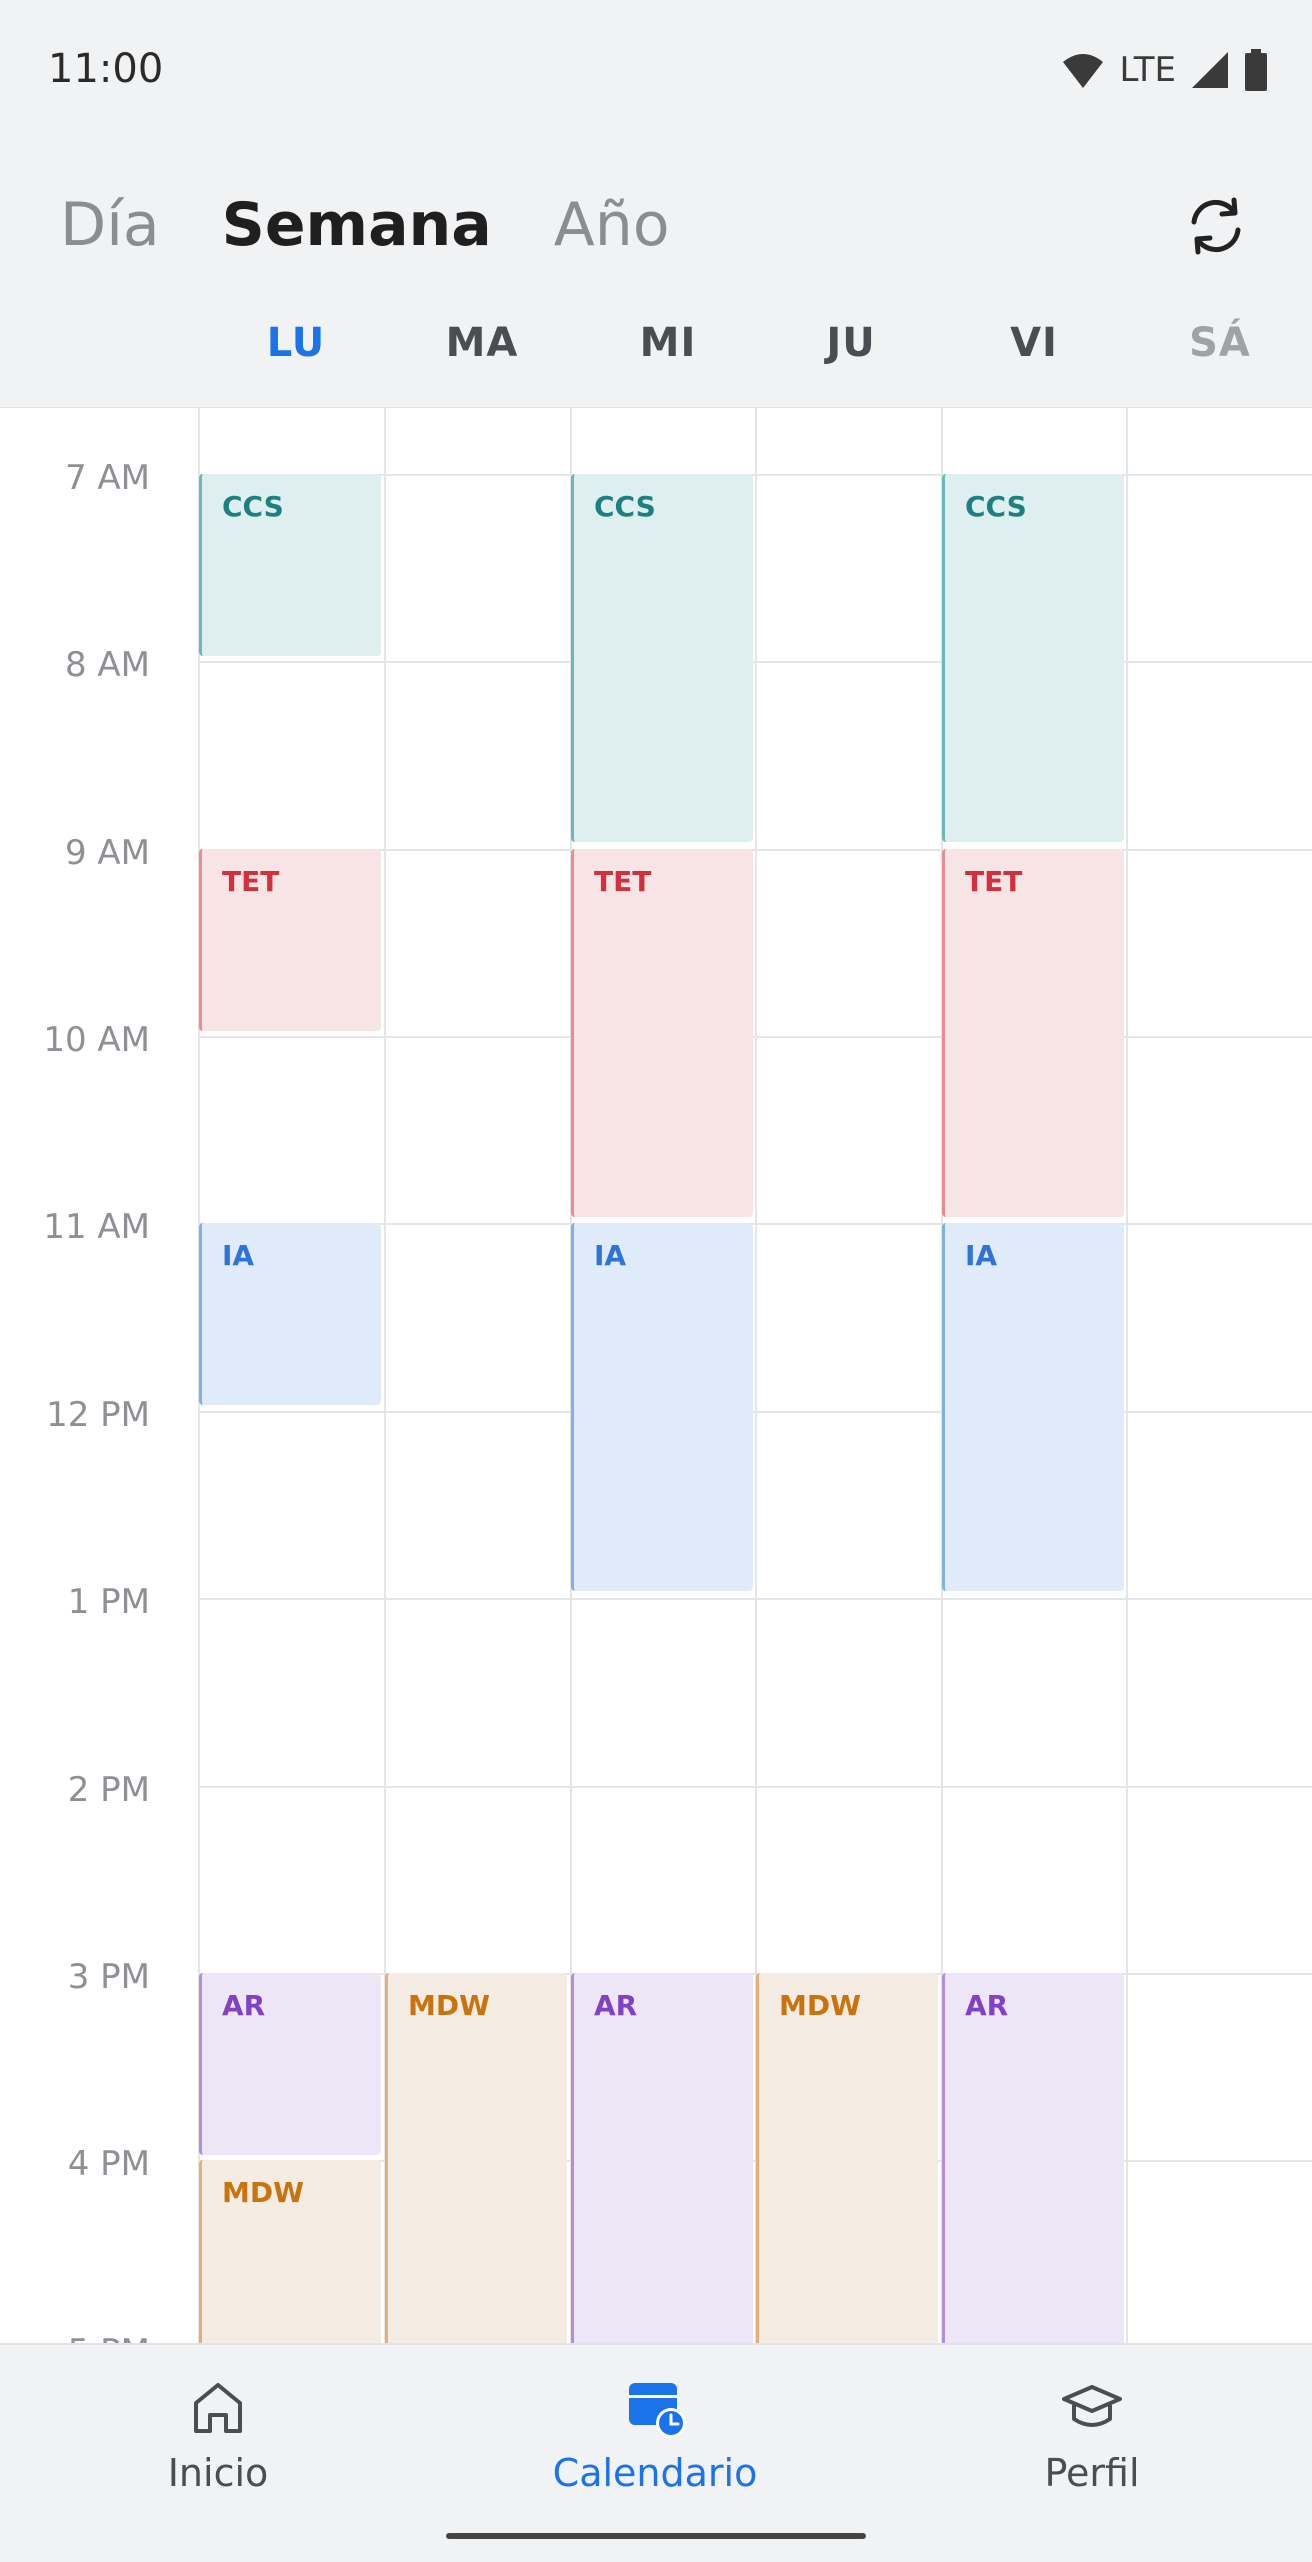 The height and width of the screenshot is (2562, 1312). What do you see at coordinates (655, 2473) in the screenshot?
I see `nav-calendario-label: Calendario` at bounding box center [655, 2473].